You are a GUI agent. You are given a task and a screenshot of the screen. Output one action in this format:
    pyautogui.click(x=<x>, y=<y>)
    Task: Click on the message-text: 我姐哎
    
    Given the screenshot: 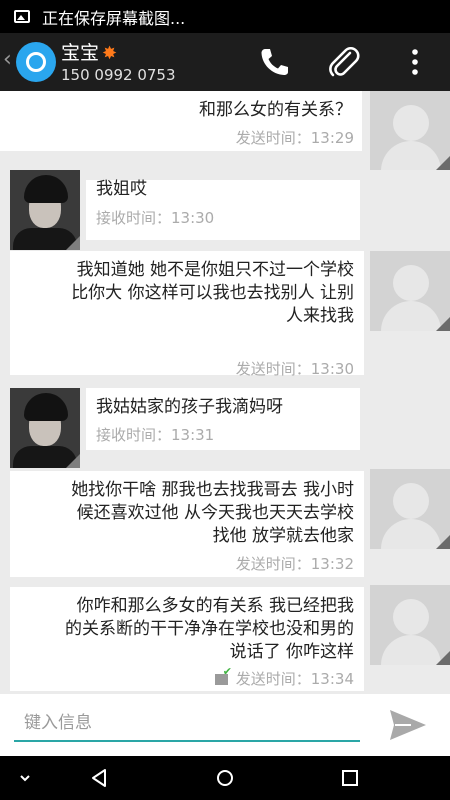 What is the action you would take?
    pyautogui.click(x=121, y=189)
    